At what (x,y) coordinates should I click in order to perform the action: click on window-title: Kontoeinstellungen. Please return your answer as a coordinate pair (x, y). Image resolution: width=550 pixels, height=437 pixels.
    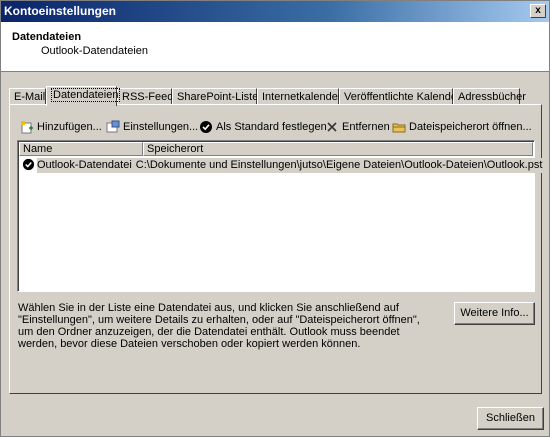
    Looking at the image, I should click on (60, 11).